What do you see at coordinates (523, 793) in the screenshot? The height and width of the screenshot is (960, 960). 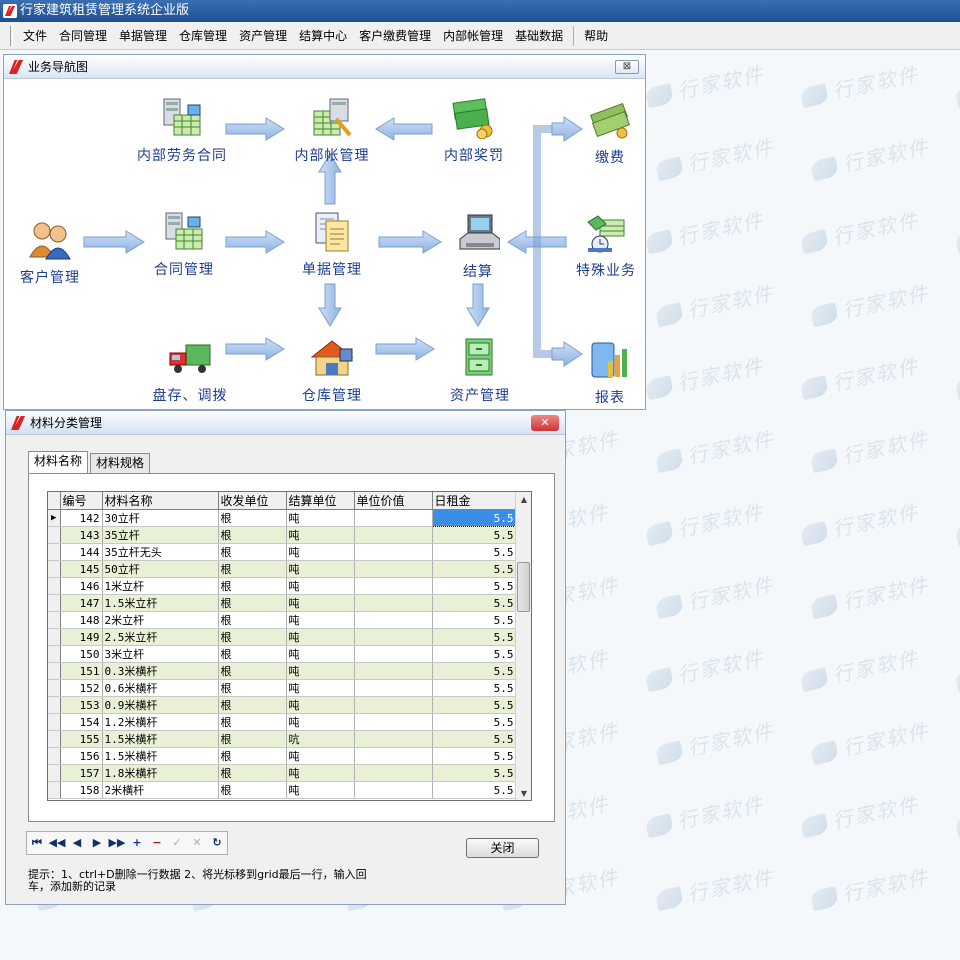 I see `scroll-down-icon: ▼` at bounding box center [523, 793].